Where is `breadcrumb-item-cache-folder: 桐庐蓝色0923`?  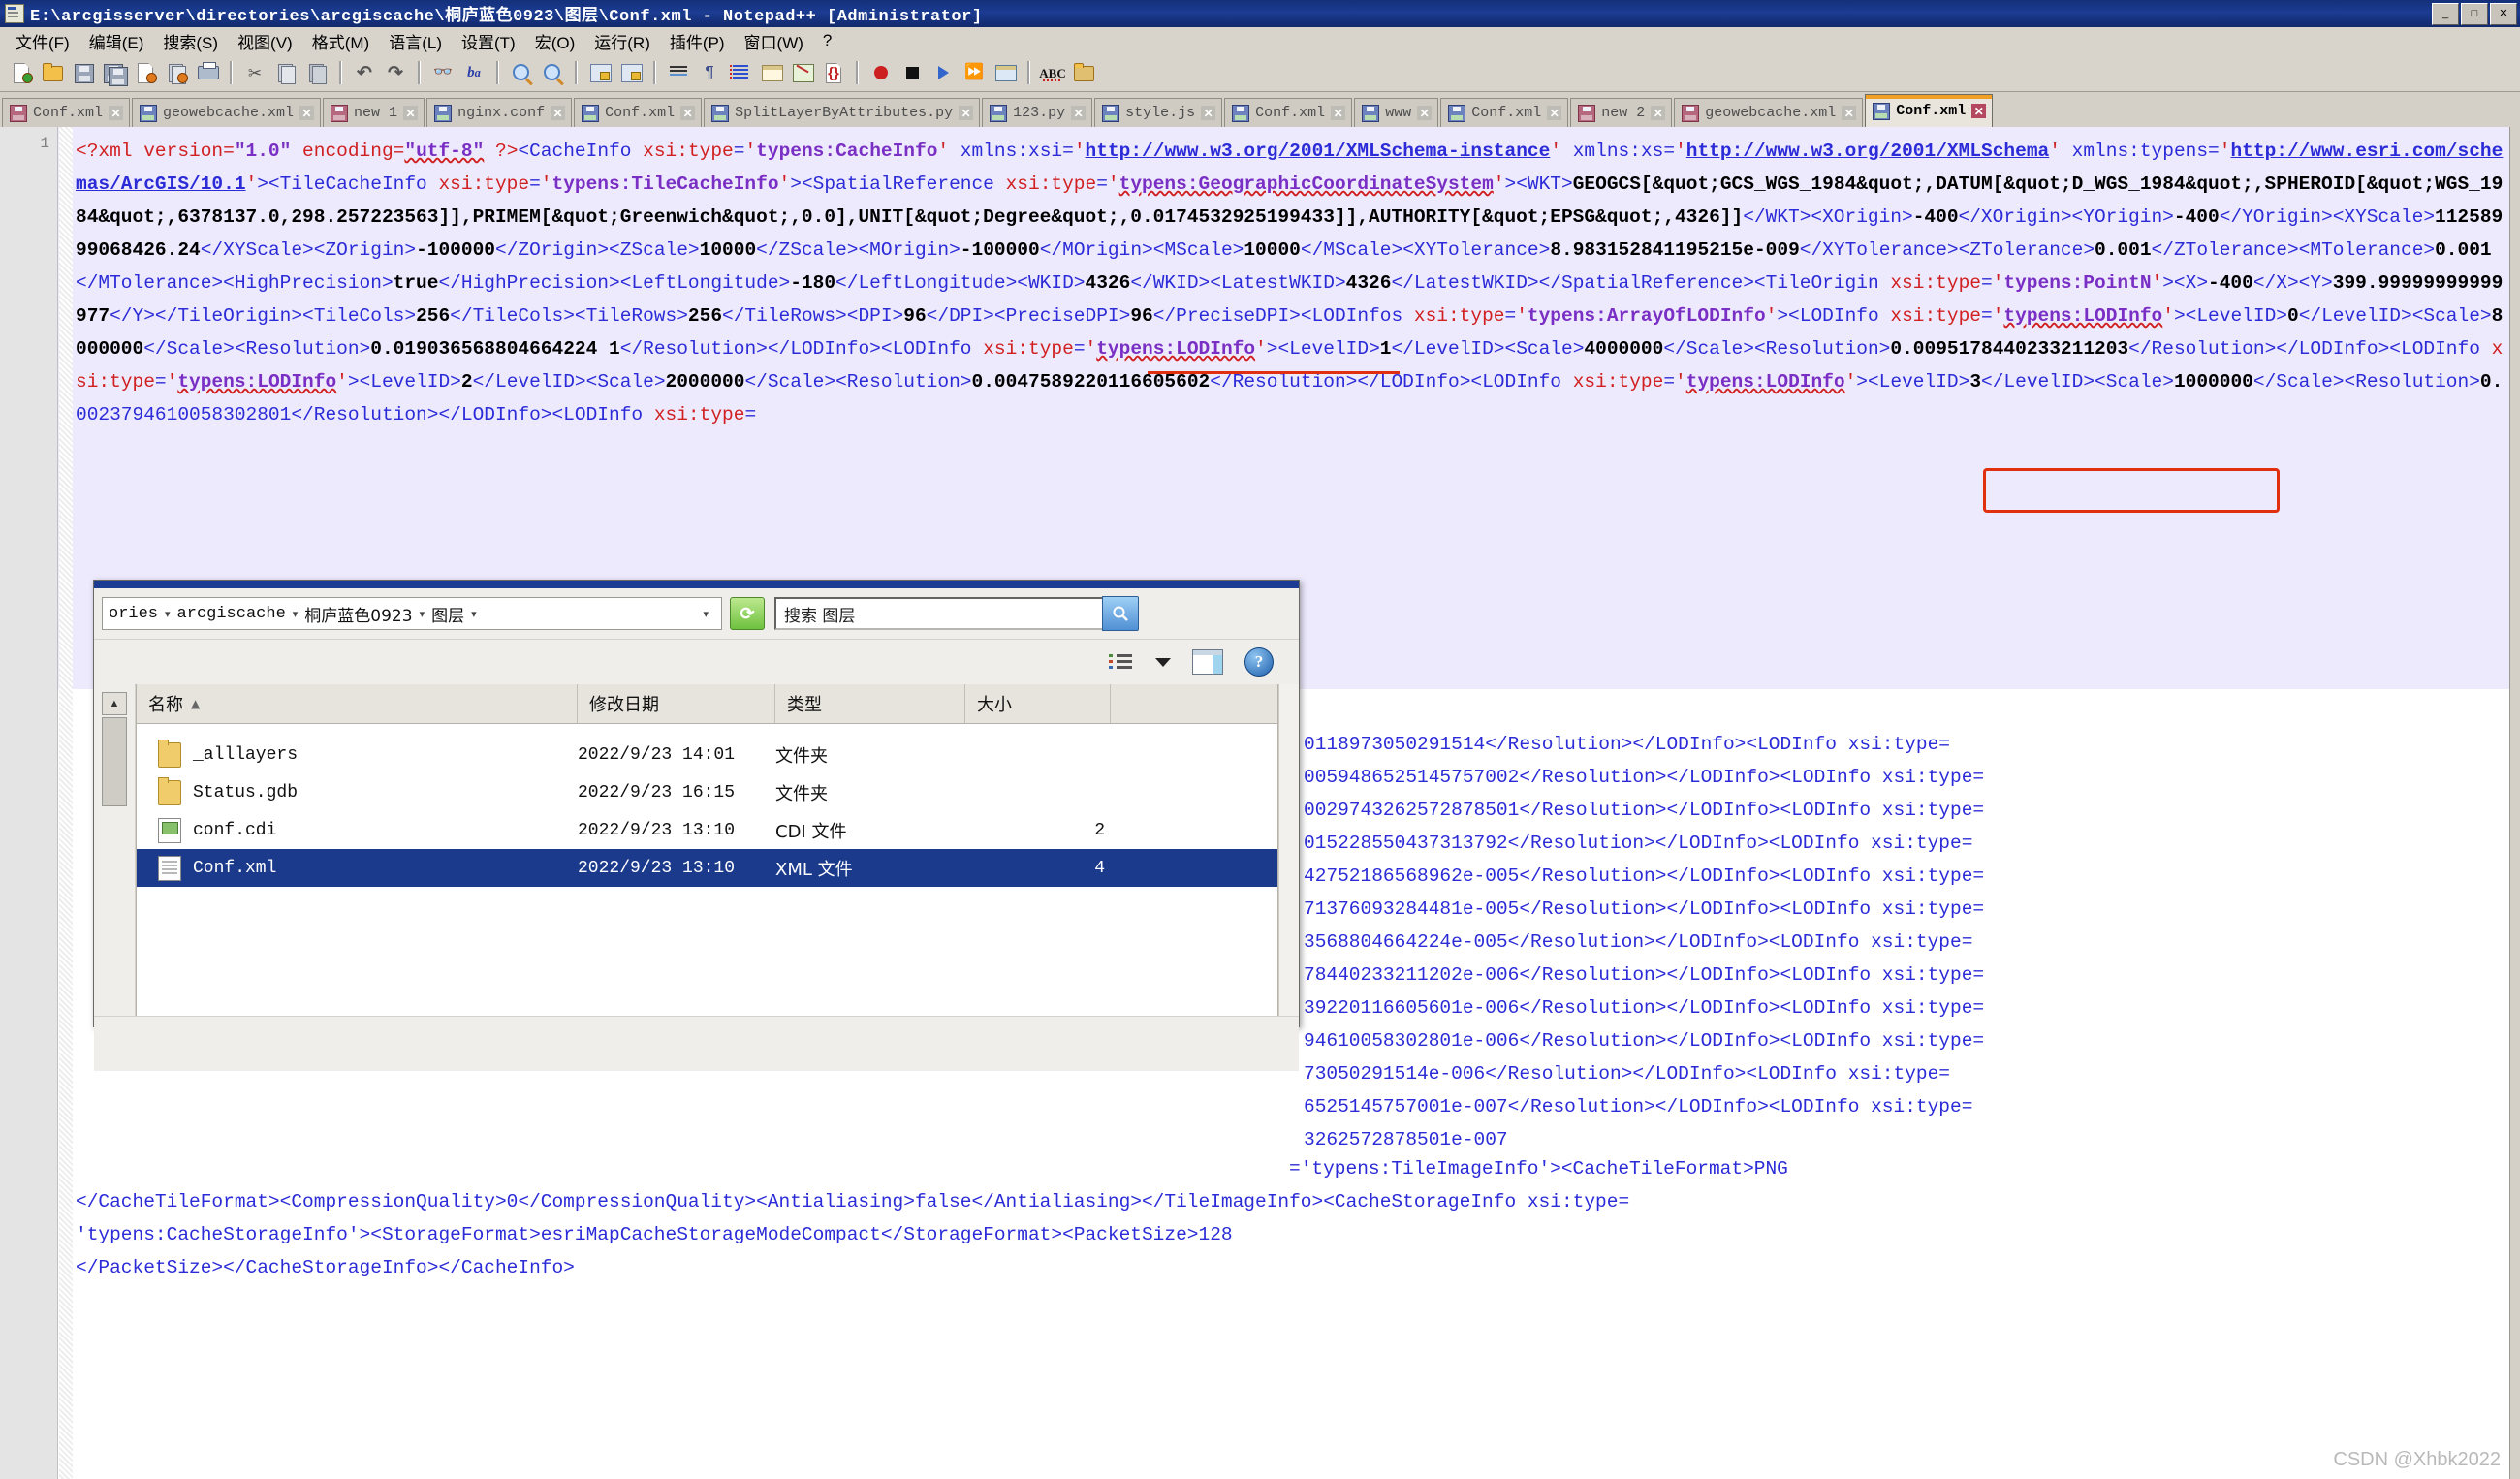 breadcrumb-item-cache-folder: 桐庐蓝色0923 is located at coordinates (358, 614).